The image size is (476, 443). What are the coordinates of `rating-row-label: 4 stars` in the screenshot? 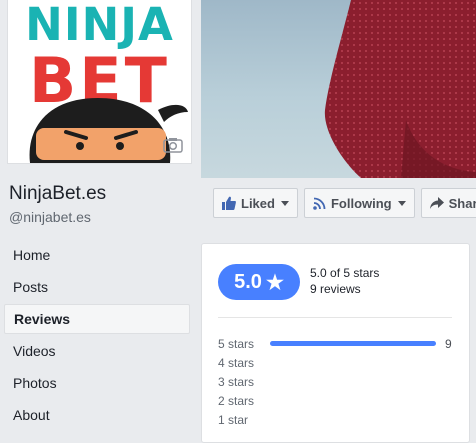 It's located at (236, 362).